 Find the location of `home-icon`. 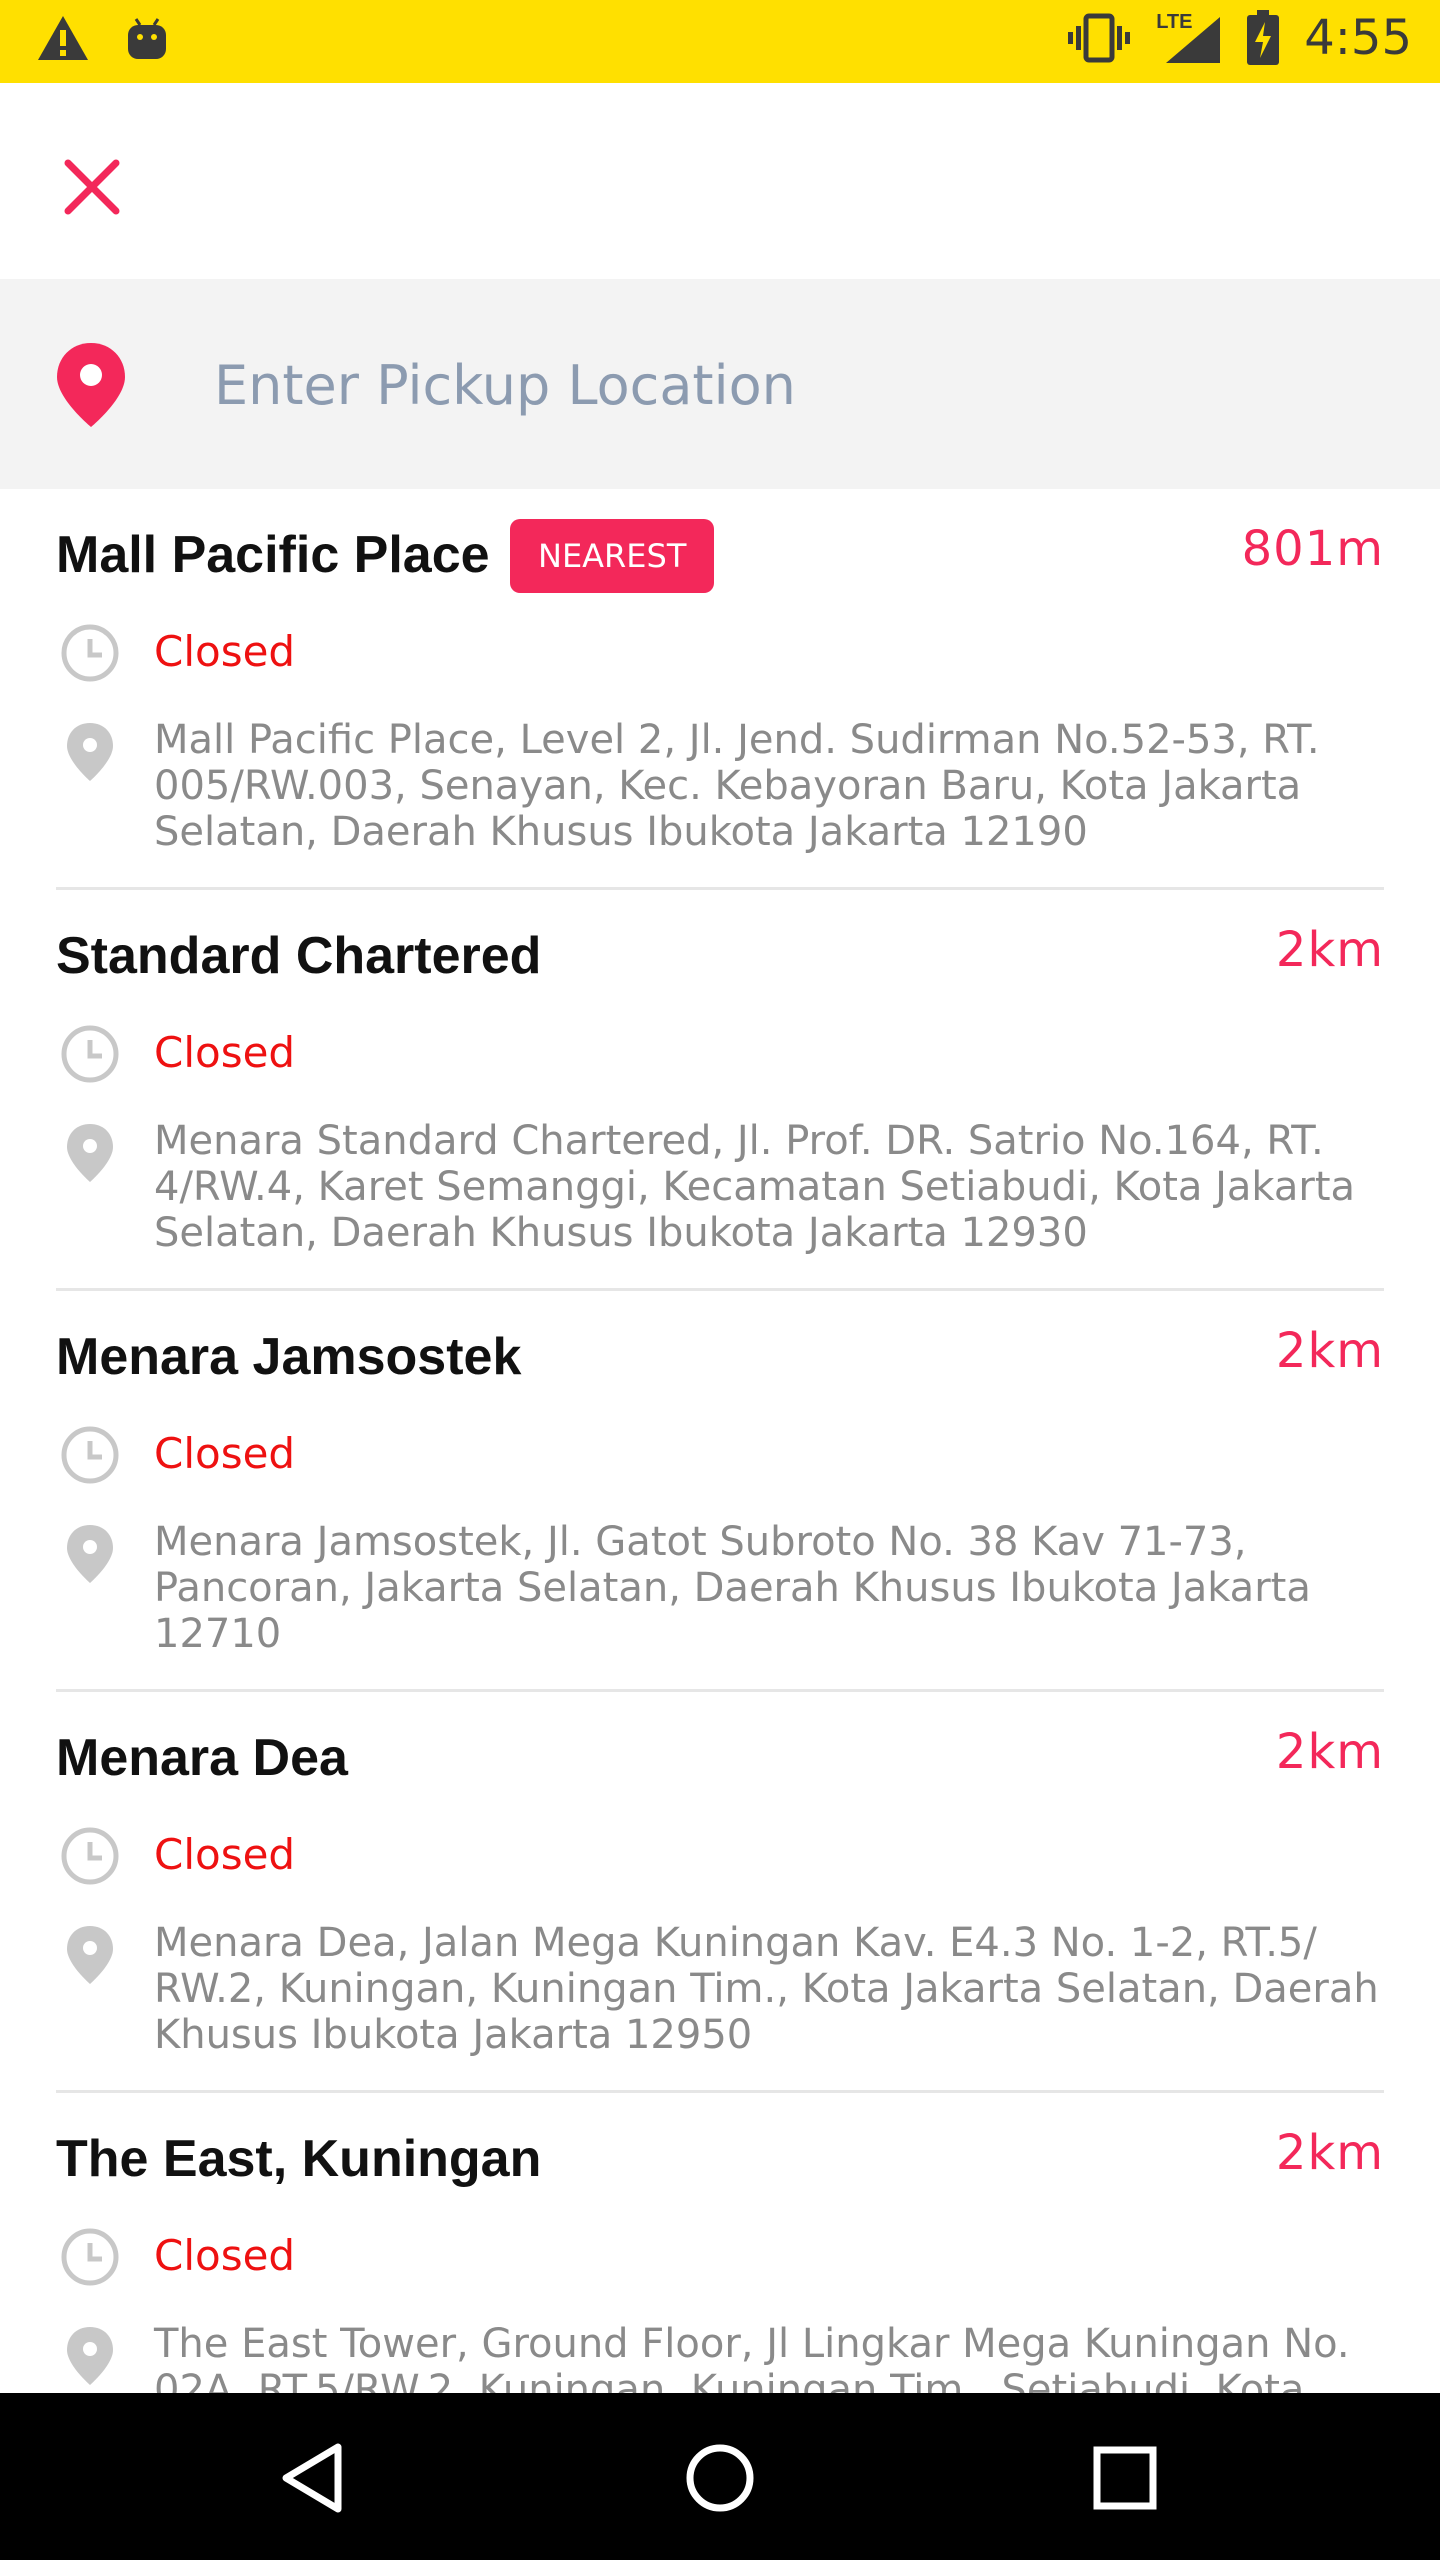

home-icon is located at coordinates (720, 2478).